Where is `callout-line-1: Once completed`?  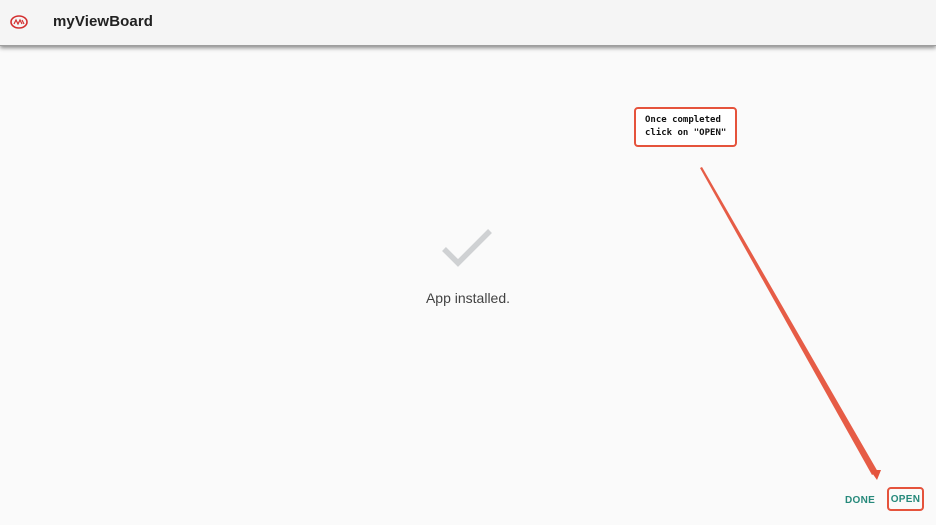
callout-line-1: Once completed is located at coordinates (683, 120).